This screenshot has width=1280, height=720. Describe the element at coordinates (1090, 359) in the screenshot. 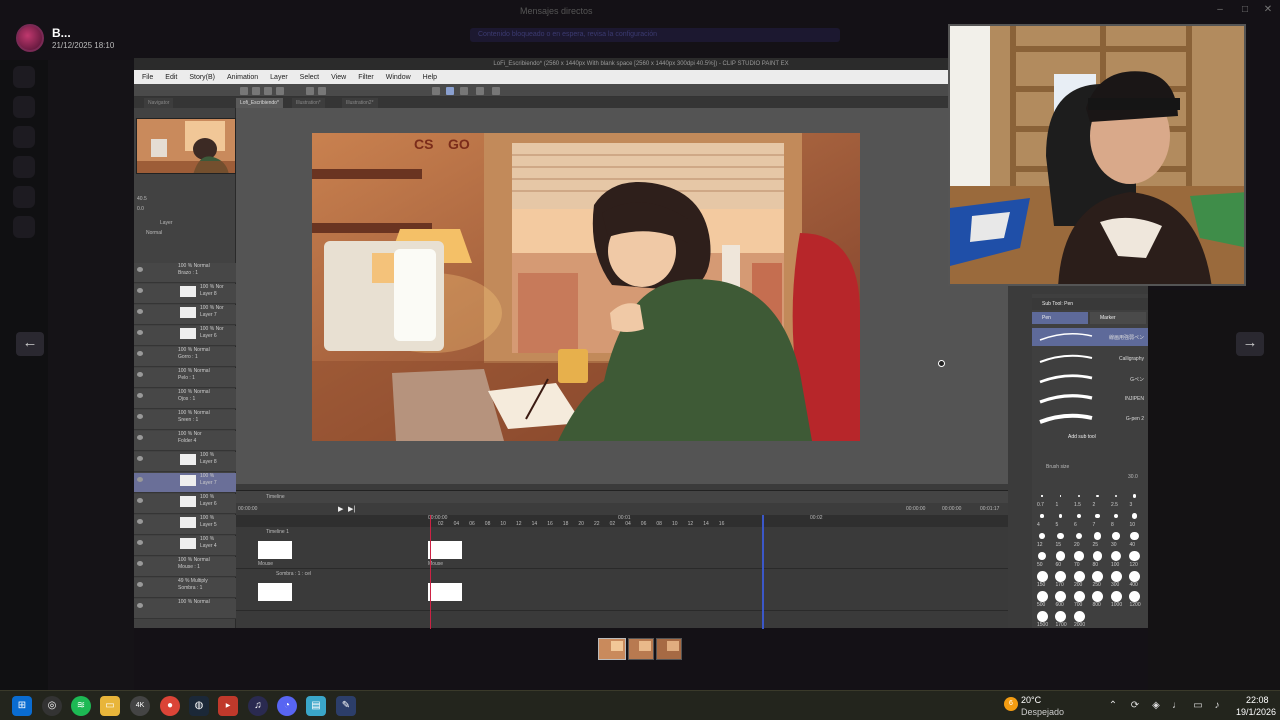

I see `brush-preset: Calligraphy` at that location.